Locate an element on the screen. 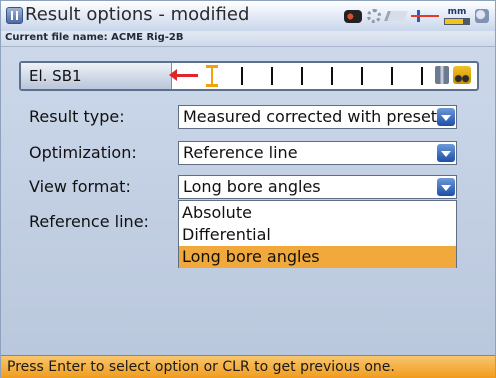  view-format-dropdown: Long bore angles is located at coordinates (317, 187).